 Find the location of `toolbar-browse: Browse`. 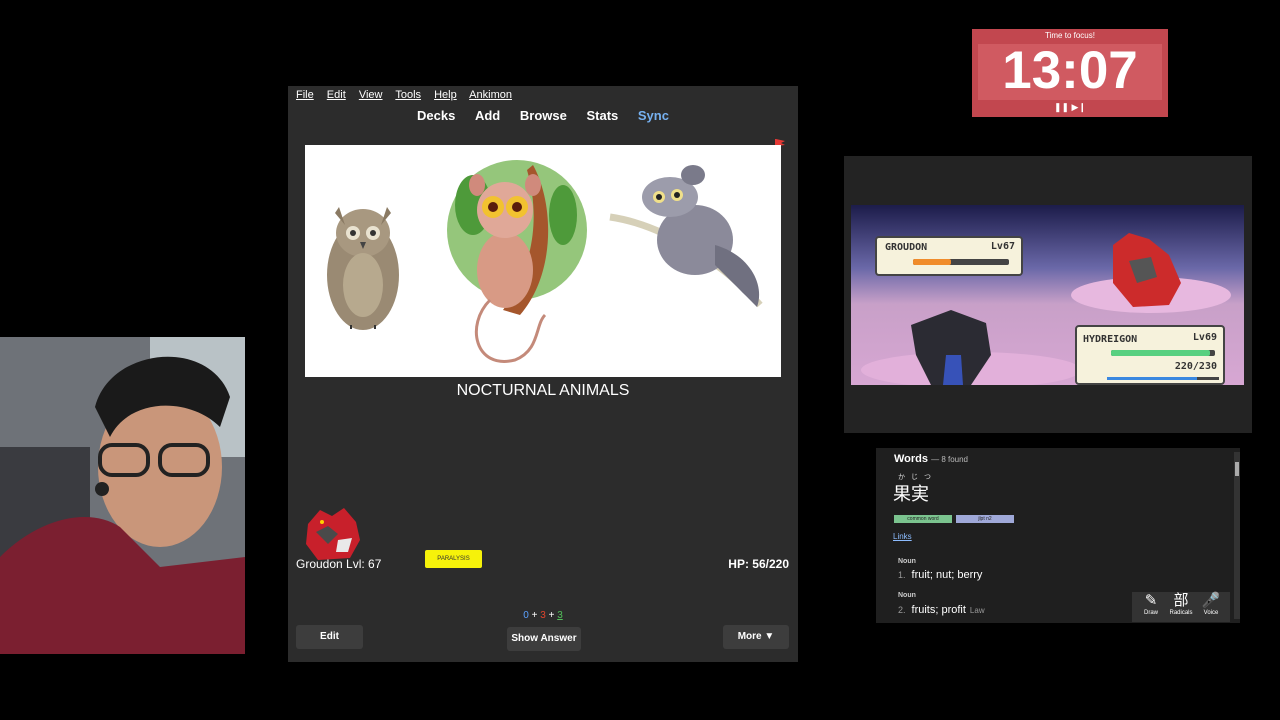

toolbar-browse: Browse is located at coordinates (543, 115).